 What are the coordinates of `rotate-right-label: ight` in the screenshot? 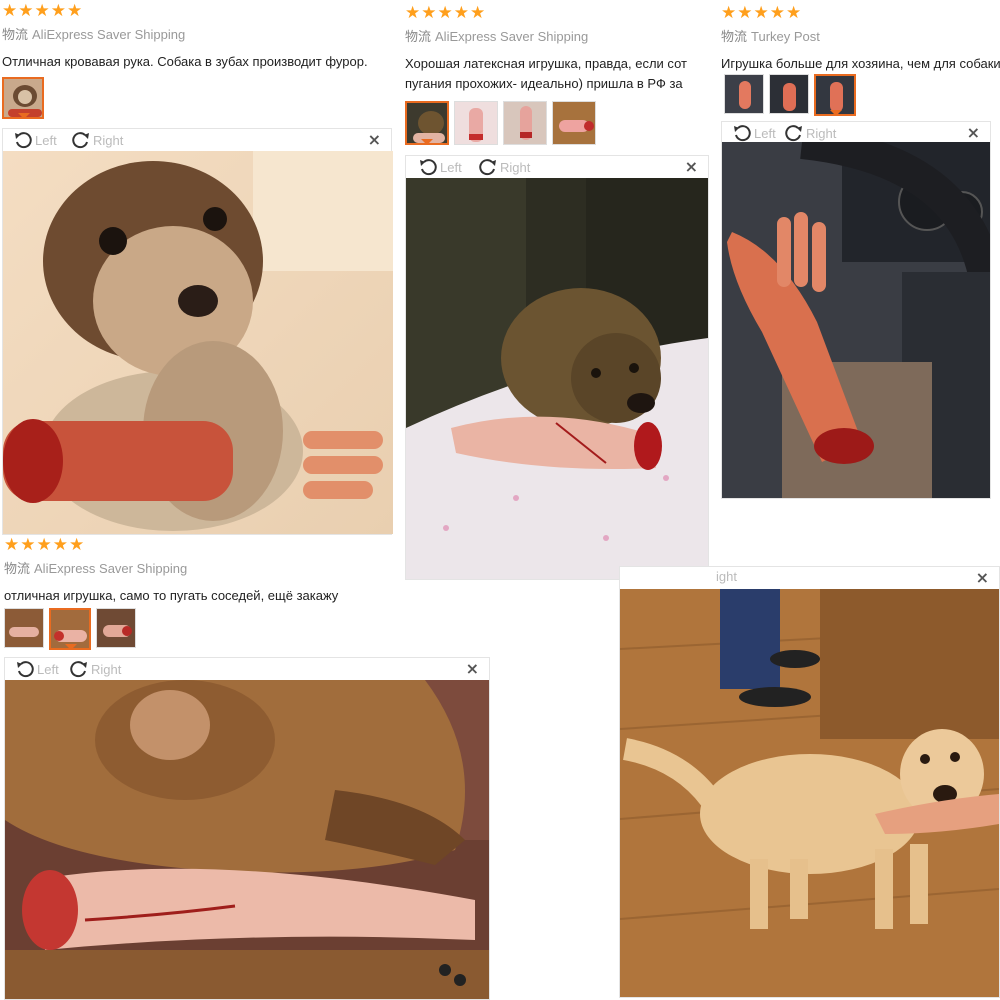 It's located at (726, 576).